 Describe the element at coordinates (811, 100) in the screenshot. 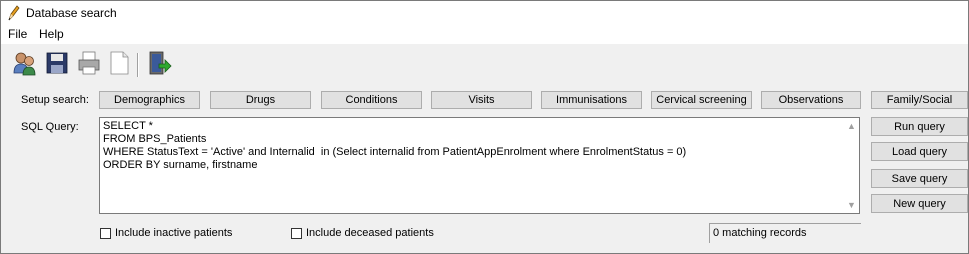

I see `observations-button: Observations` at that location.